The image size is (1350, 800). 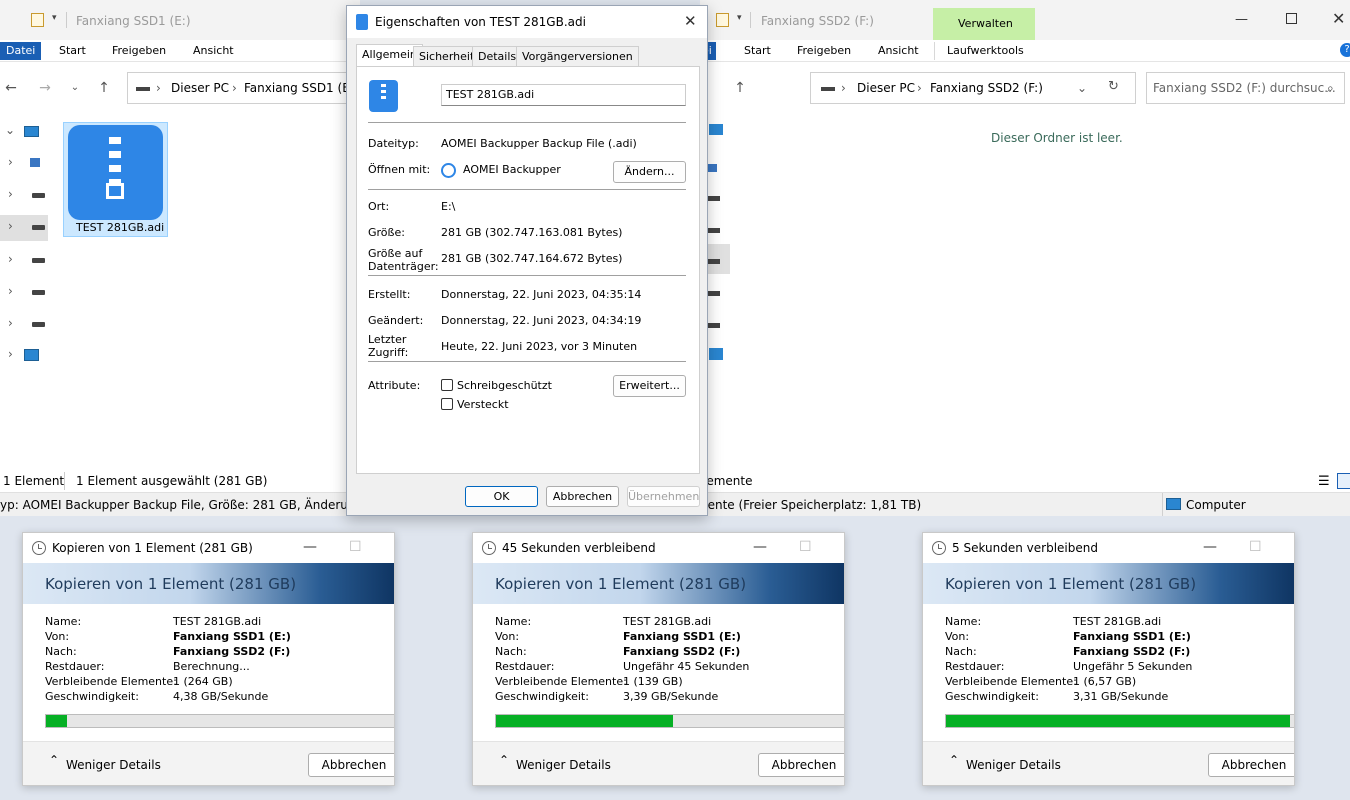 I want to click on tab-sicherheit: Sicherheit, so click(x=447, y=56).